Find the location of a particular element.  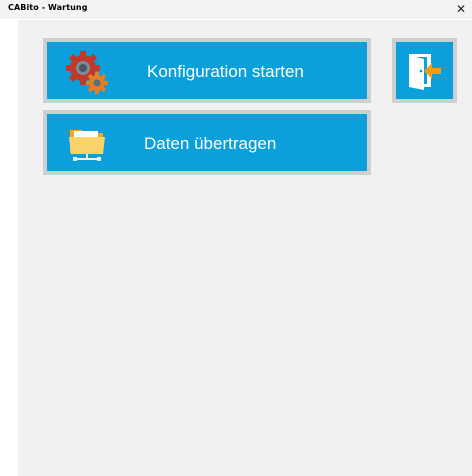

exit-button is located at coordinates (424, 70).